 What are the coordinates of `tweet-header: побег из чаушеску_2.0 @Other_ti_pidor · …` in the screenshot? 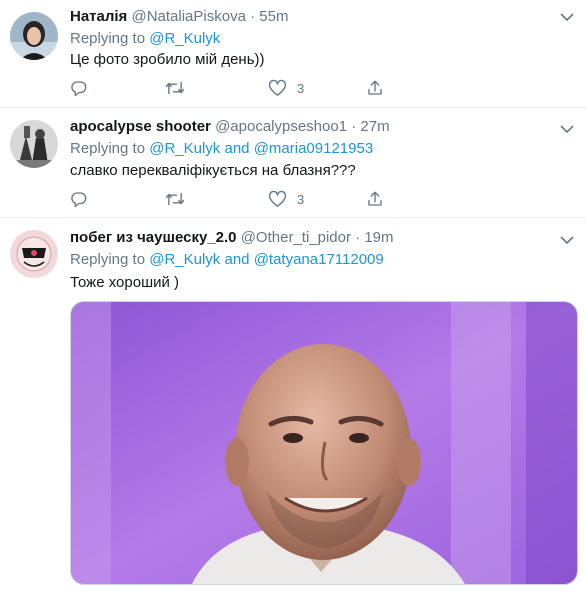 It's located at (232, 238).